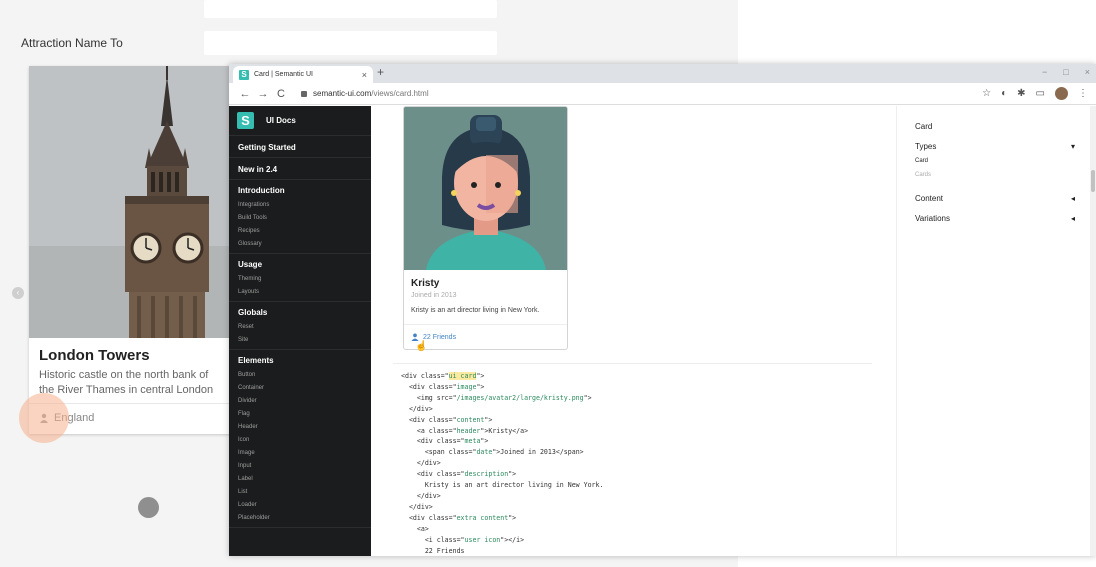 Image resolution: width=1096 pixels, height=567 pixels. What do you see at coordinates (300, 427) in the screenshot?
I see `sidebar-item-header: Header` at bounding box center [300, 427].